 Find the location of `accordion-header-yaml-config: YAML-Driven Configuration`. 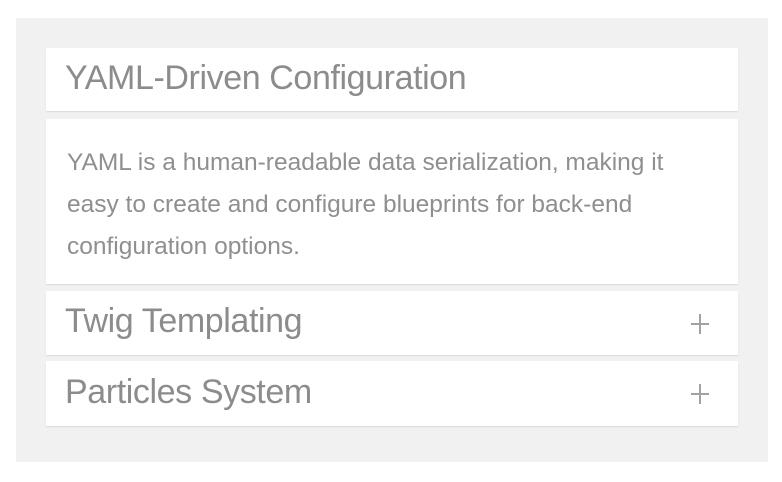

accordion-header-yaml-config: YAML-Driven Configuration is located at coordinates (392, 79).